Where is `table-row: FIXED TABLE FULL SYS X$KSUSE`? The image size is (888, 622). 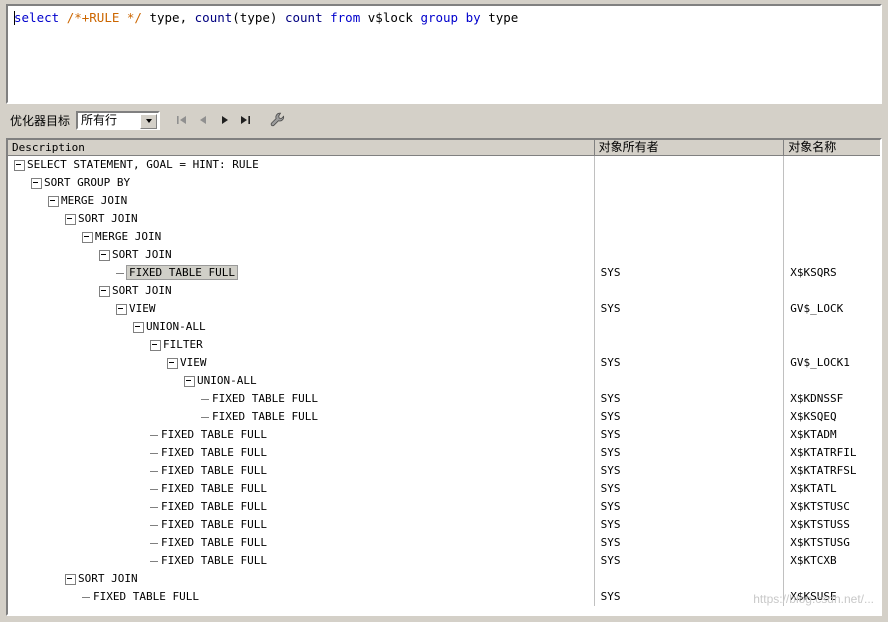
table-row: FIXED TABLE FULL SYS X$KSUSE is located at coordinates (444, 597).